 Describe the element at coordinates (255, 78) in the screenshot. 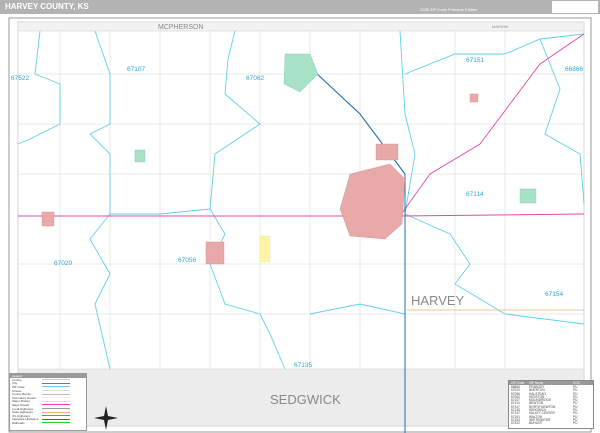

I see `zip-label: 67062` at that location.